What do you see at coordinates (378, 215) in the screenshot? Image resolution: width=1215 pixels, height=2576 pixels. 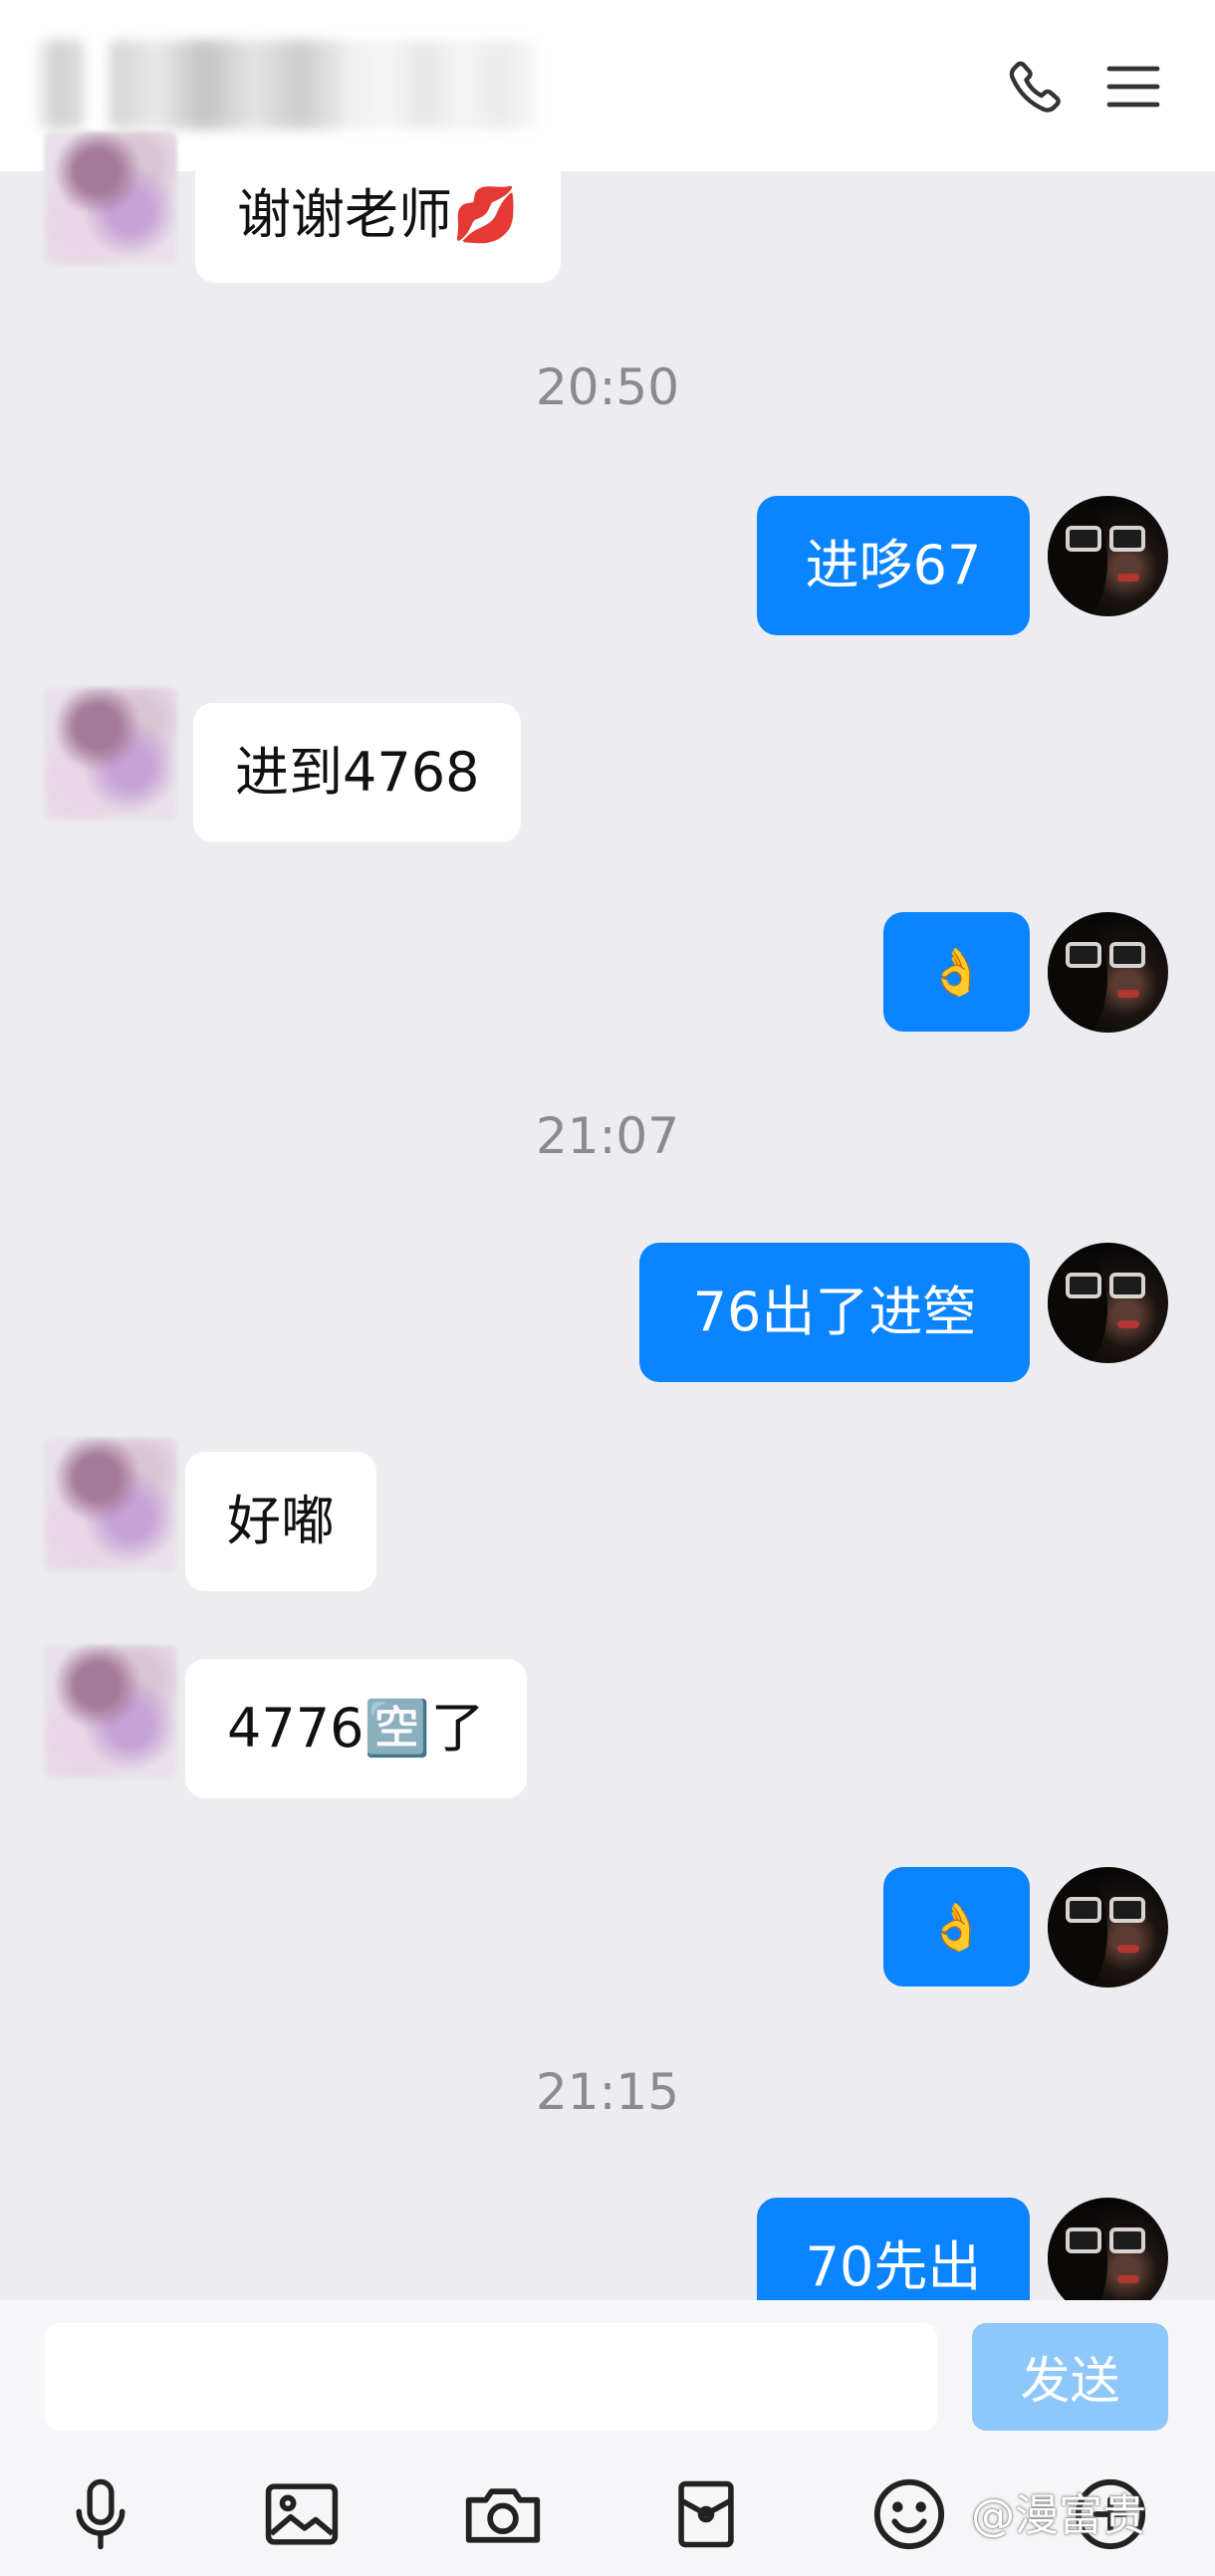 I see `incoming-message-bubble: 谢谢老师💋` at bounding box center [378, 215].